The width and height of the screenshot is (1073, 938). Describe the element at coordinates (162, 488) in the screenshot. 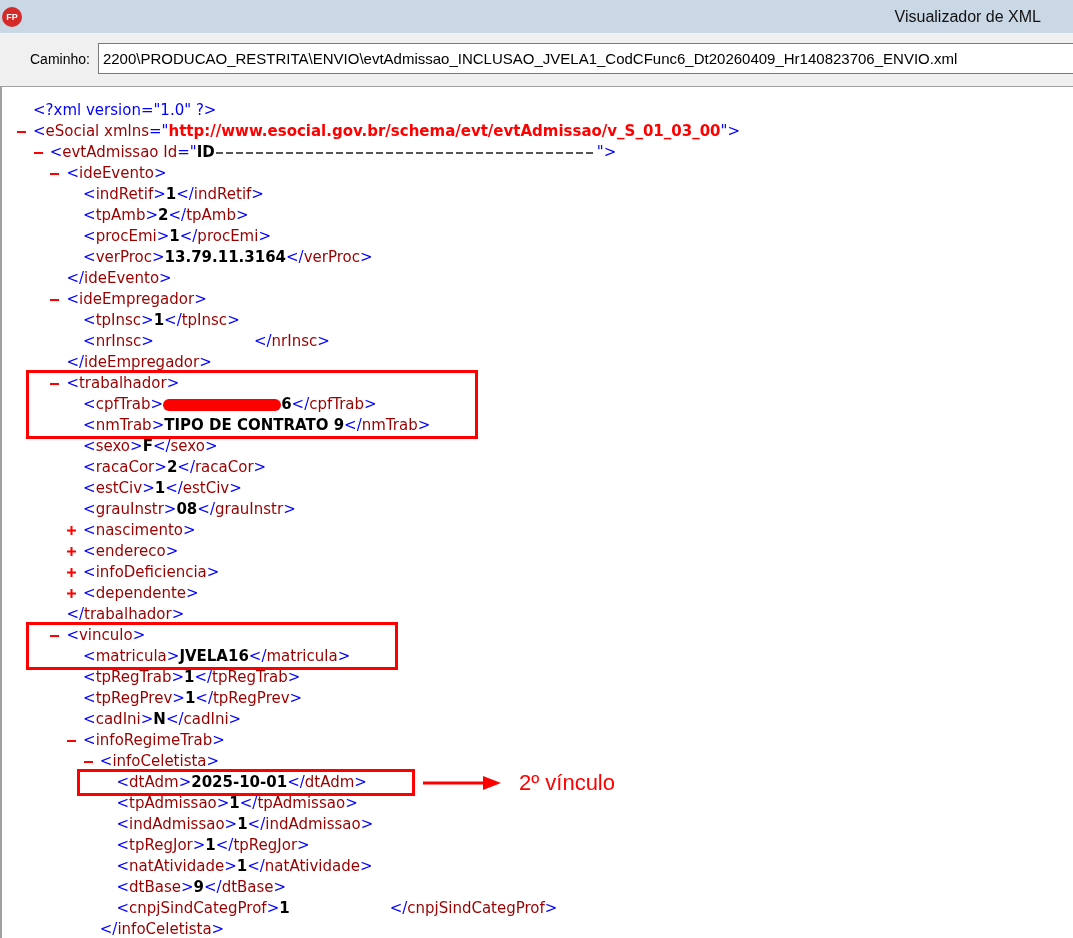

I see `xml-line: <estCiv>1</estCiv>` at that location.